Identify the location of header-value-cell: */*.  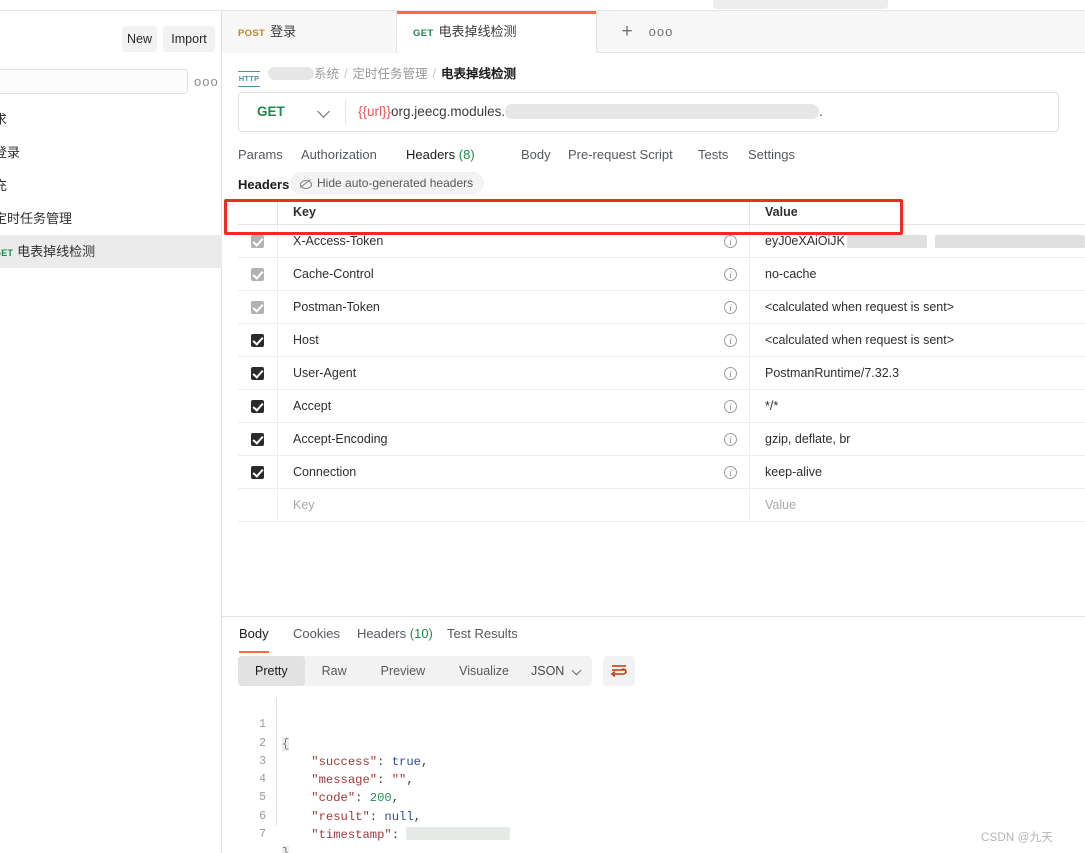
(917, 406).